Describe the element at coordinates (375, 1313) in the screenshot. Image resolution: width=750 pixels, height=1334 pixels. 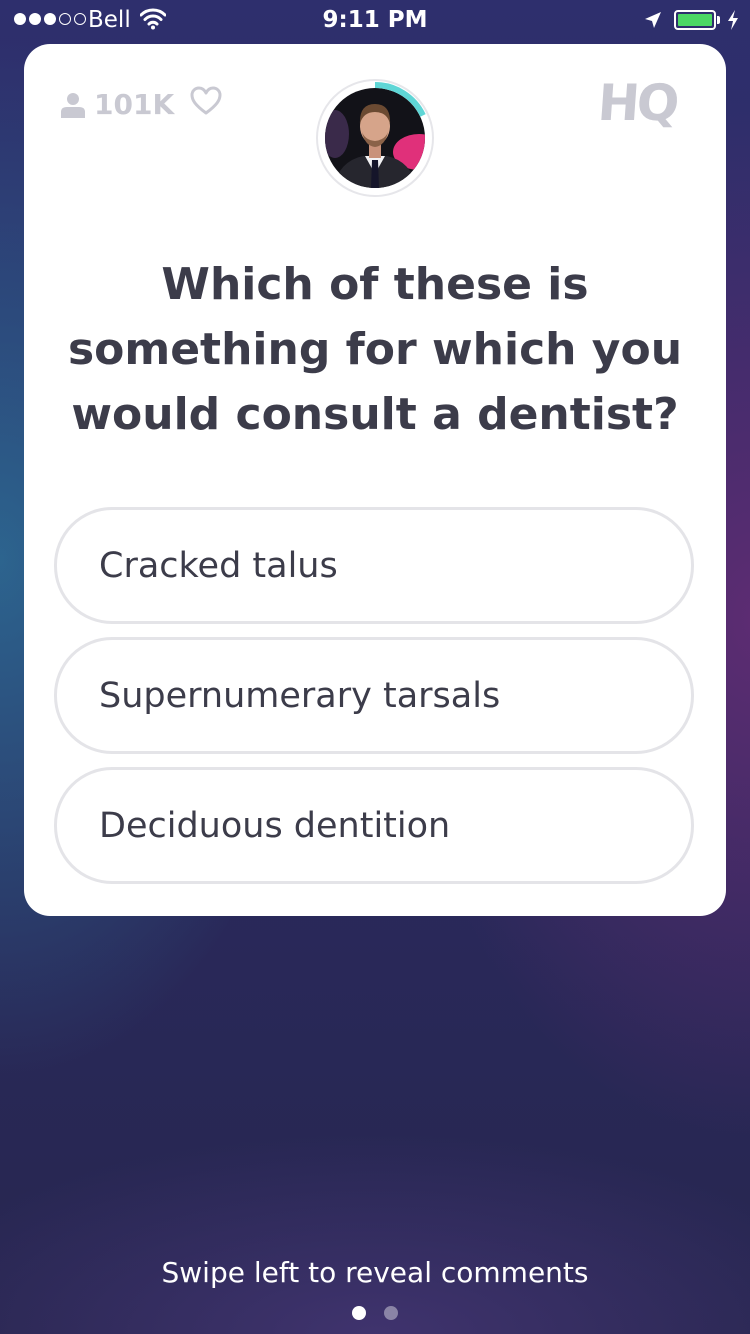
I see `page-indicator` at that location.